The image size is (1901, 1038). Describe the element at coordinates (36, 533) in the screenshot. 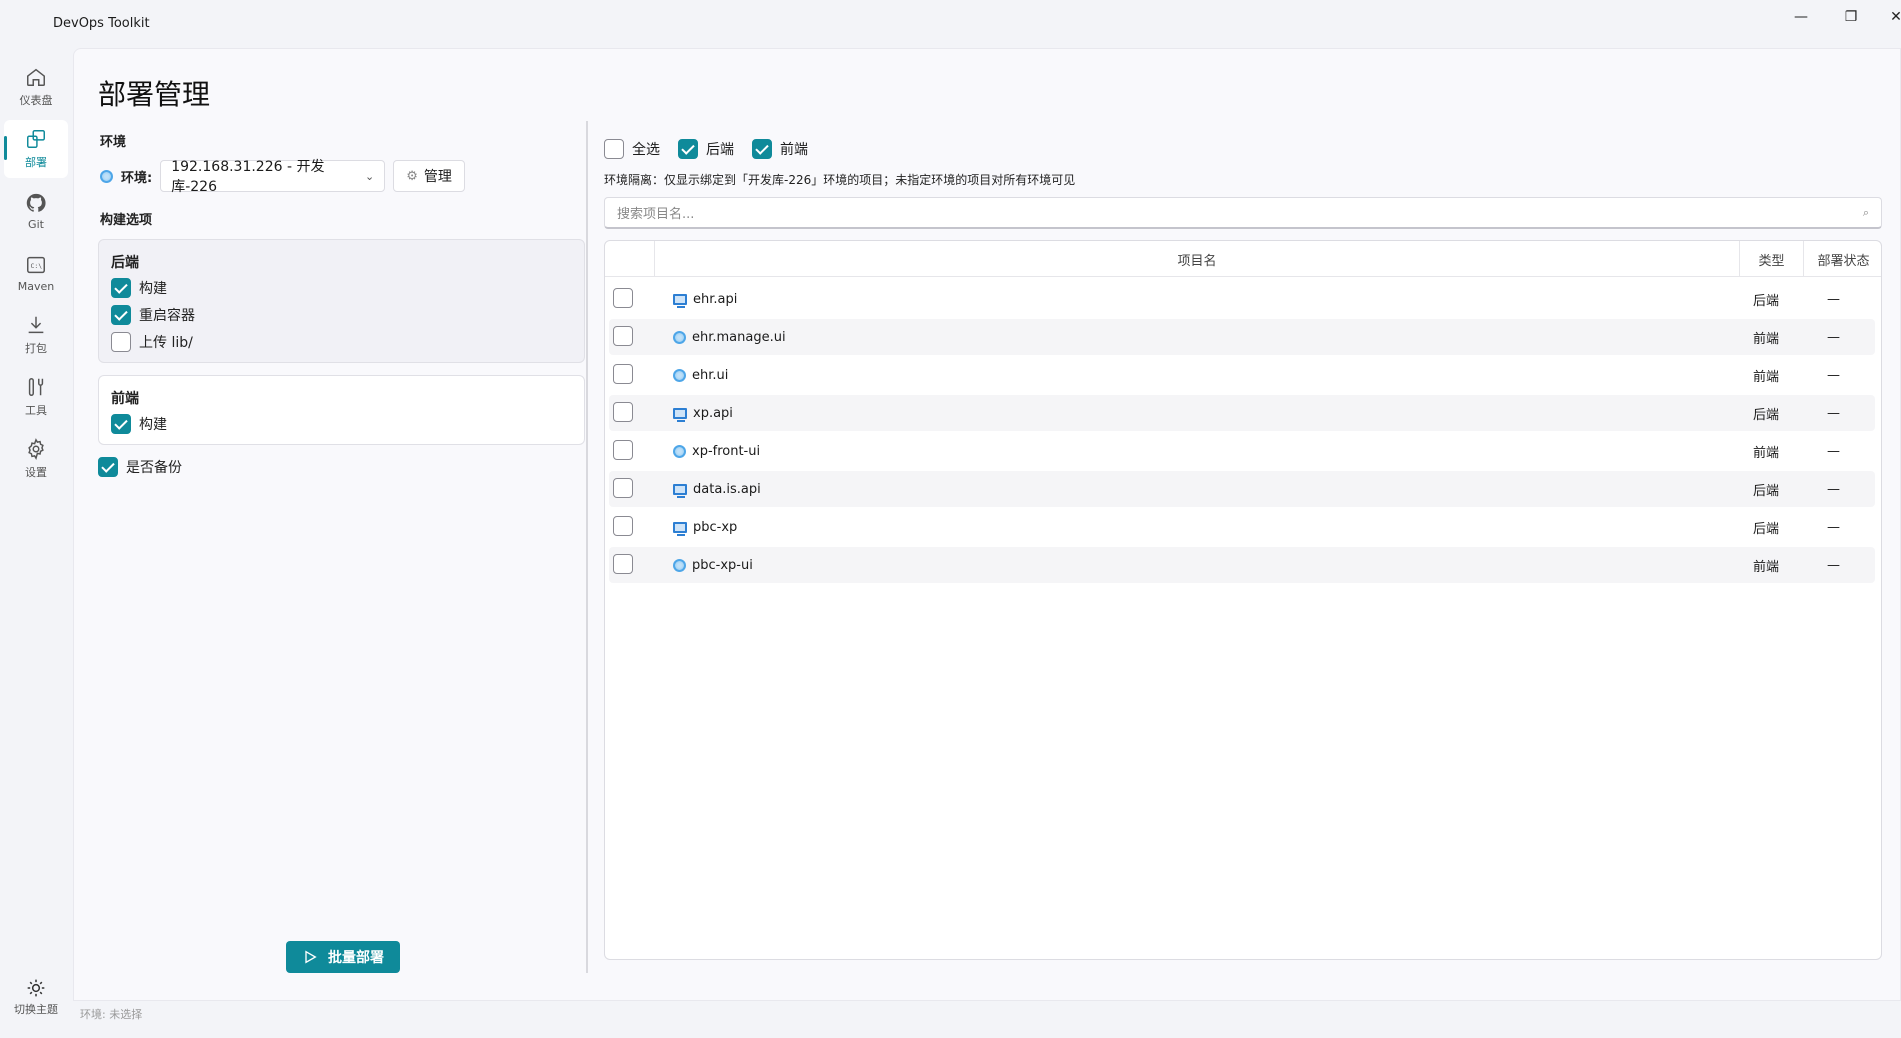

I see `sidebar-nav: 仪表盘 部署 Git C:\ Maven 打包 工具 设置 切换主题` at that location.